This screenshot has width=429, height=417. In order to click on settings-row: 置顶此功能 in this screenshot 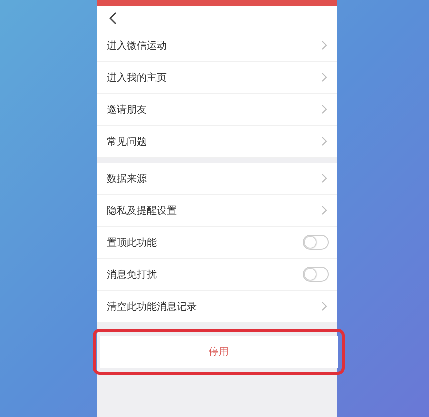, I will do `click(217, 243)`.